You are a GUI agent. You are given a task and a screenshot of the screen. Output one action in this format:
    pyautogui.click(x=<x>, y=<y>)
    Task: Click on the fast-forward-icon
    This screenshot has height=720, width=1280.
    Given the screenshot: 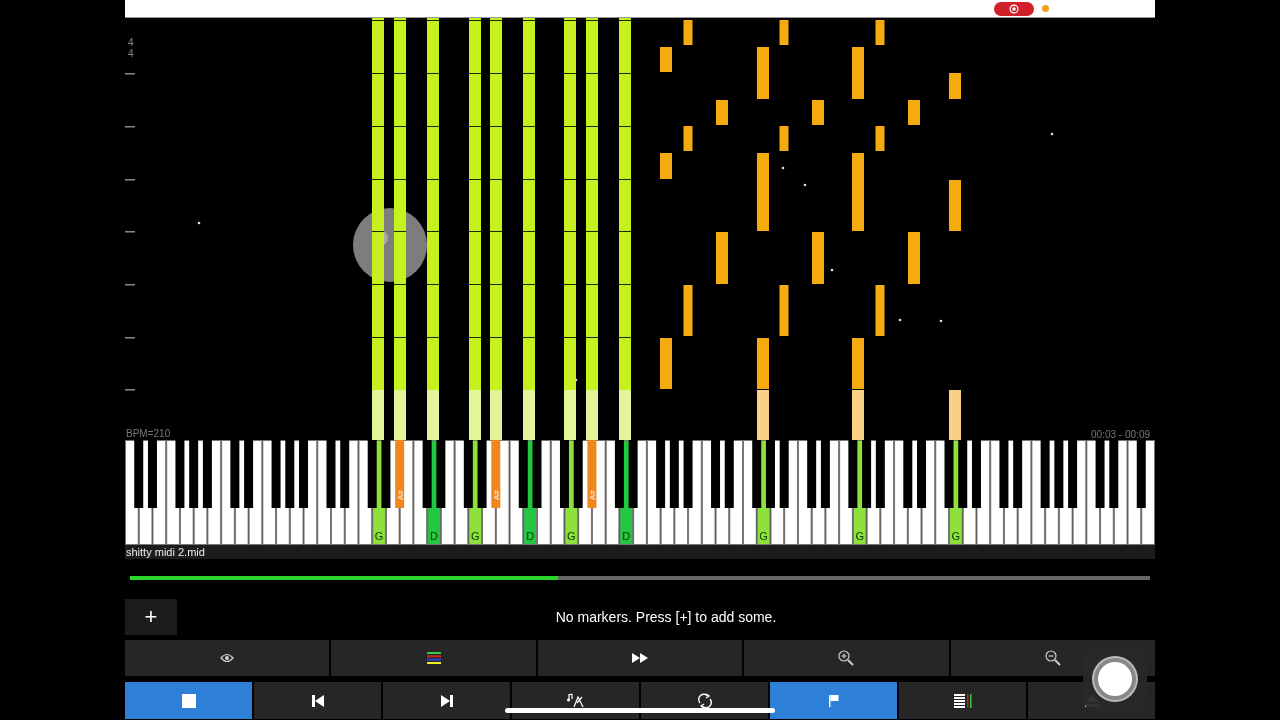 What is the action you would take?
    pyautogui.click(x=640, y=658)
    